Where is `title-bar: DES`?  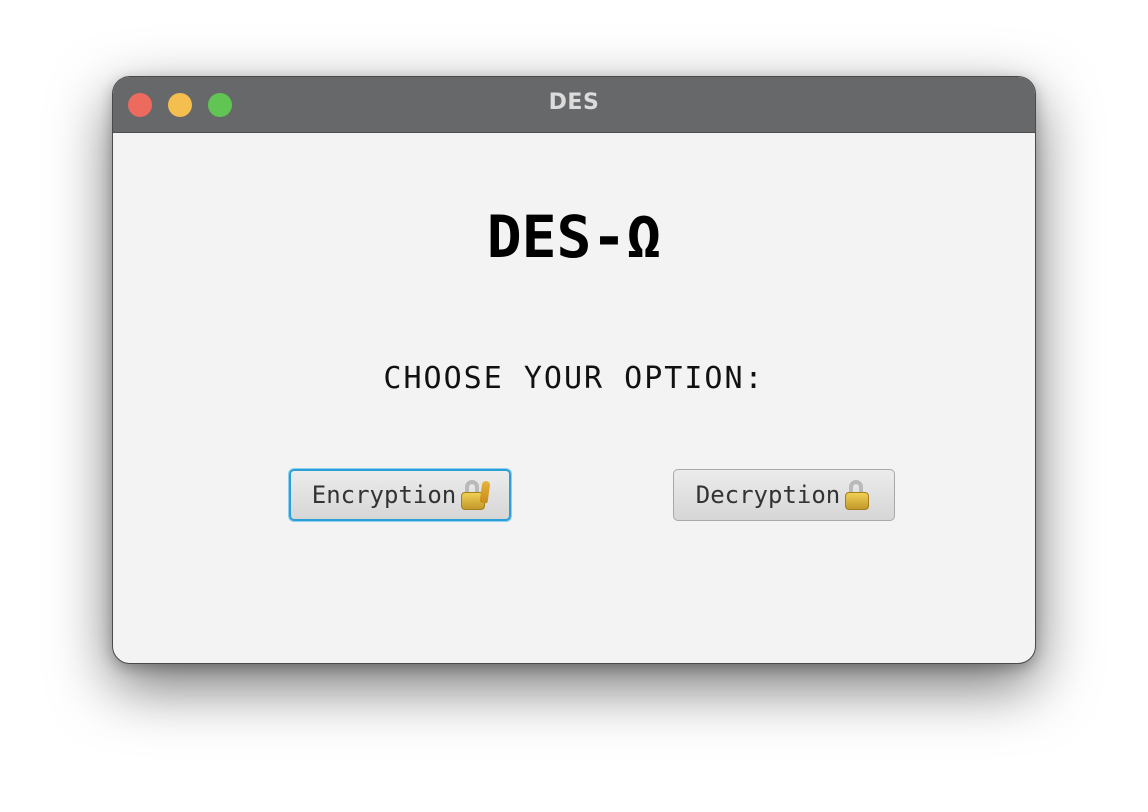 title-bar: DES is located at coordinates (574, 105).